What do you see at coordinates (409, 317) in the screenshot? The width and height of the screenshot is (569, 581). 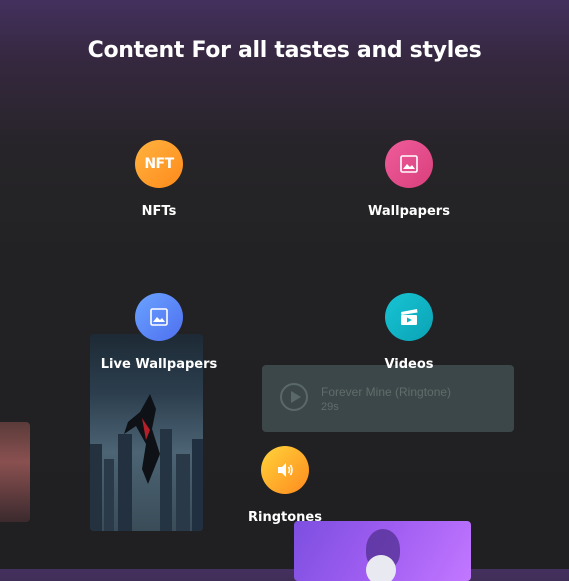 I see `clapperboard-icon` at bounding box center [409, 317].